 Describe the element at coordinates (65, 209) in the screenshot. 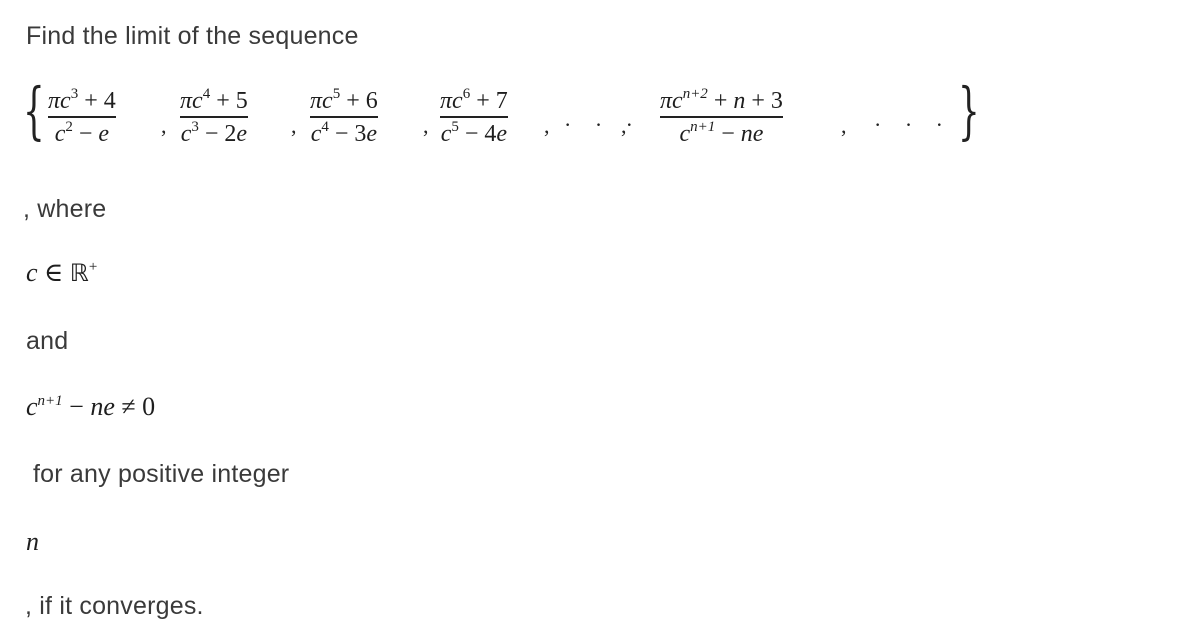

I see `where-text: , where` at that location.